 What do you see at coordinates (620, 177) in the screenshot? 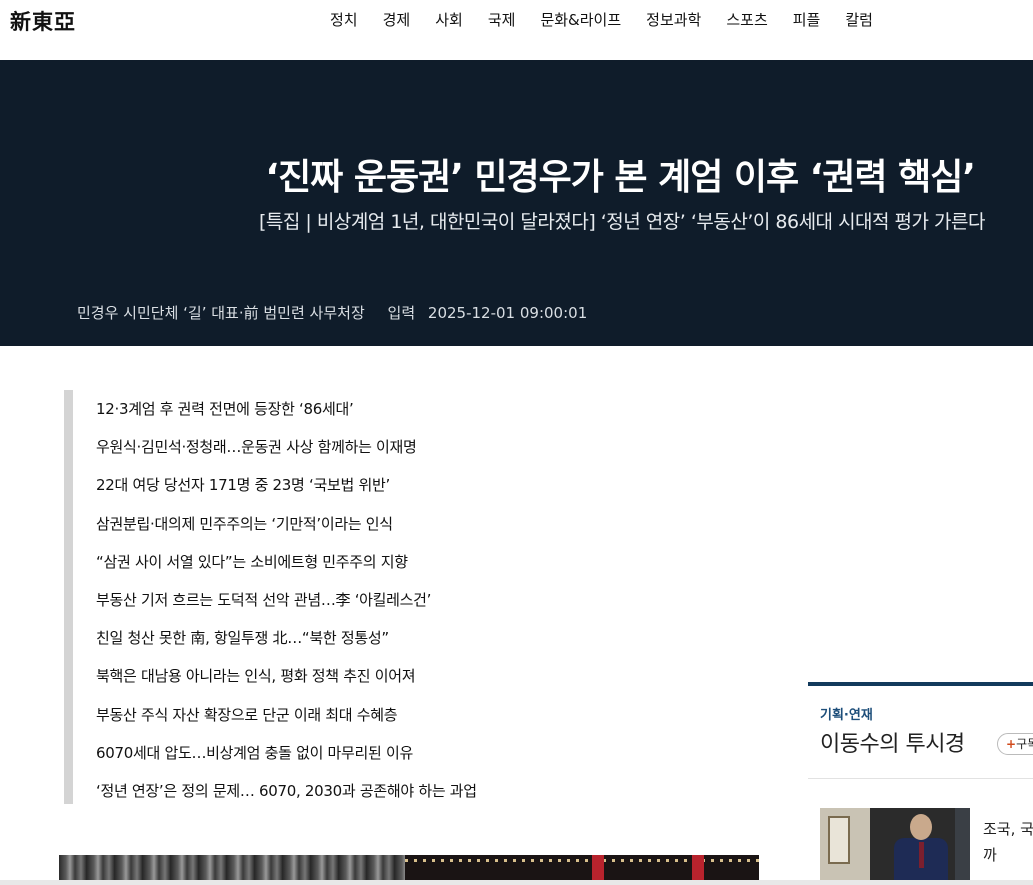
I see `article-title: ‘진짜 운동권’ 민경우가 본 계엄 이후 ‘권력 핵심’` at bounding box center [620, 177].